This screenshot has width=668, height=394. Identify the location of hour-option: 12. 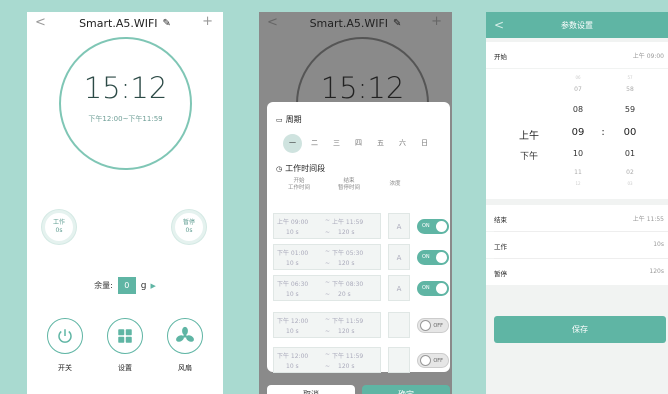
(578, 183).